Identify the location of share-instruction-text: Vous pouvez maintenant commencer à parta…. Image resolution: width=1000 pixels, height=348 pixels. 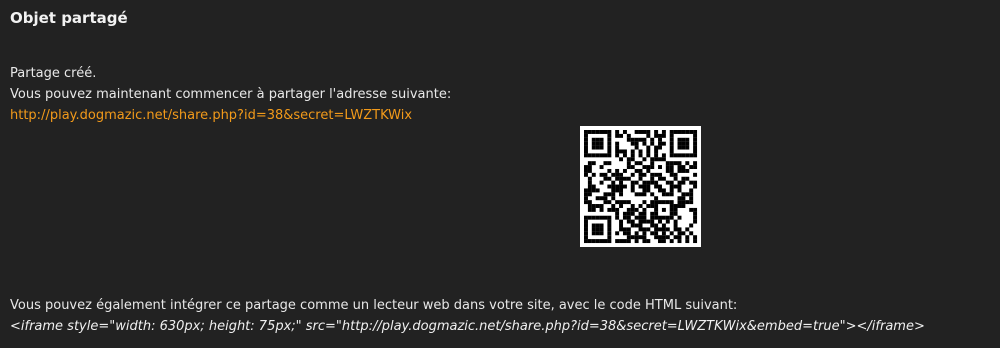
(231, 94).